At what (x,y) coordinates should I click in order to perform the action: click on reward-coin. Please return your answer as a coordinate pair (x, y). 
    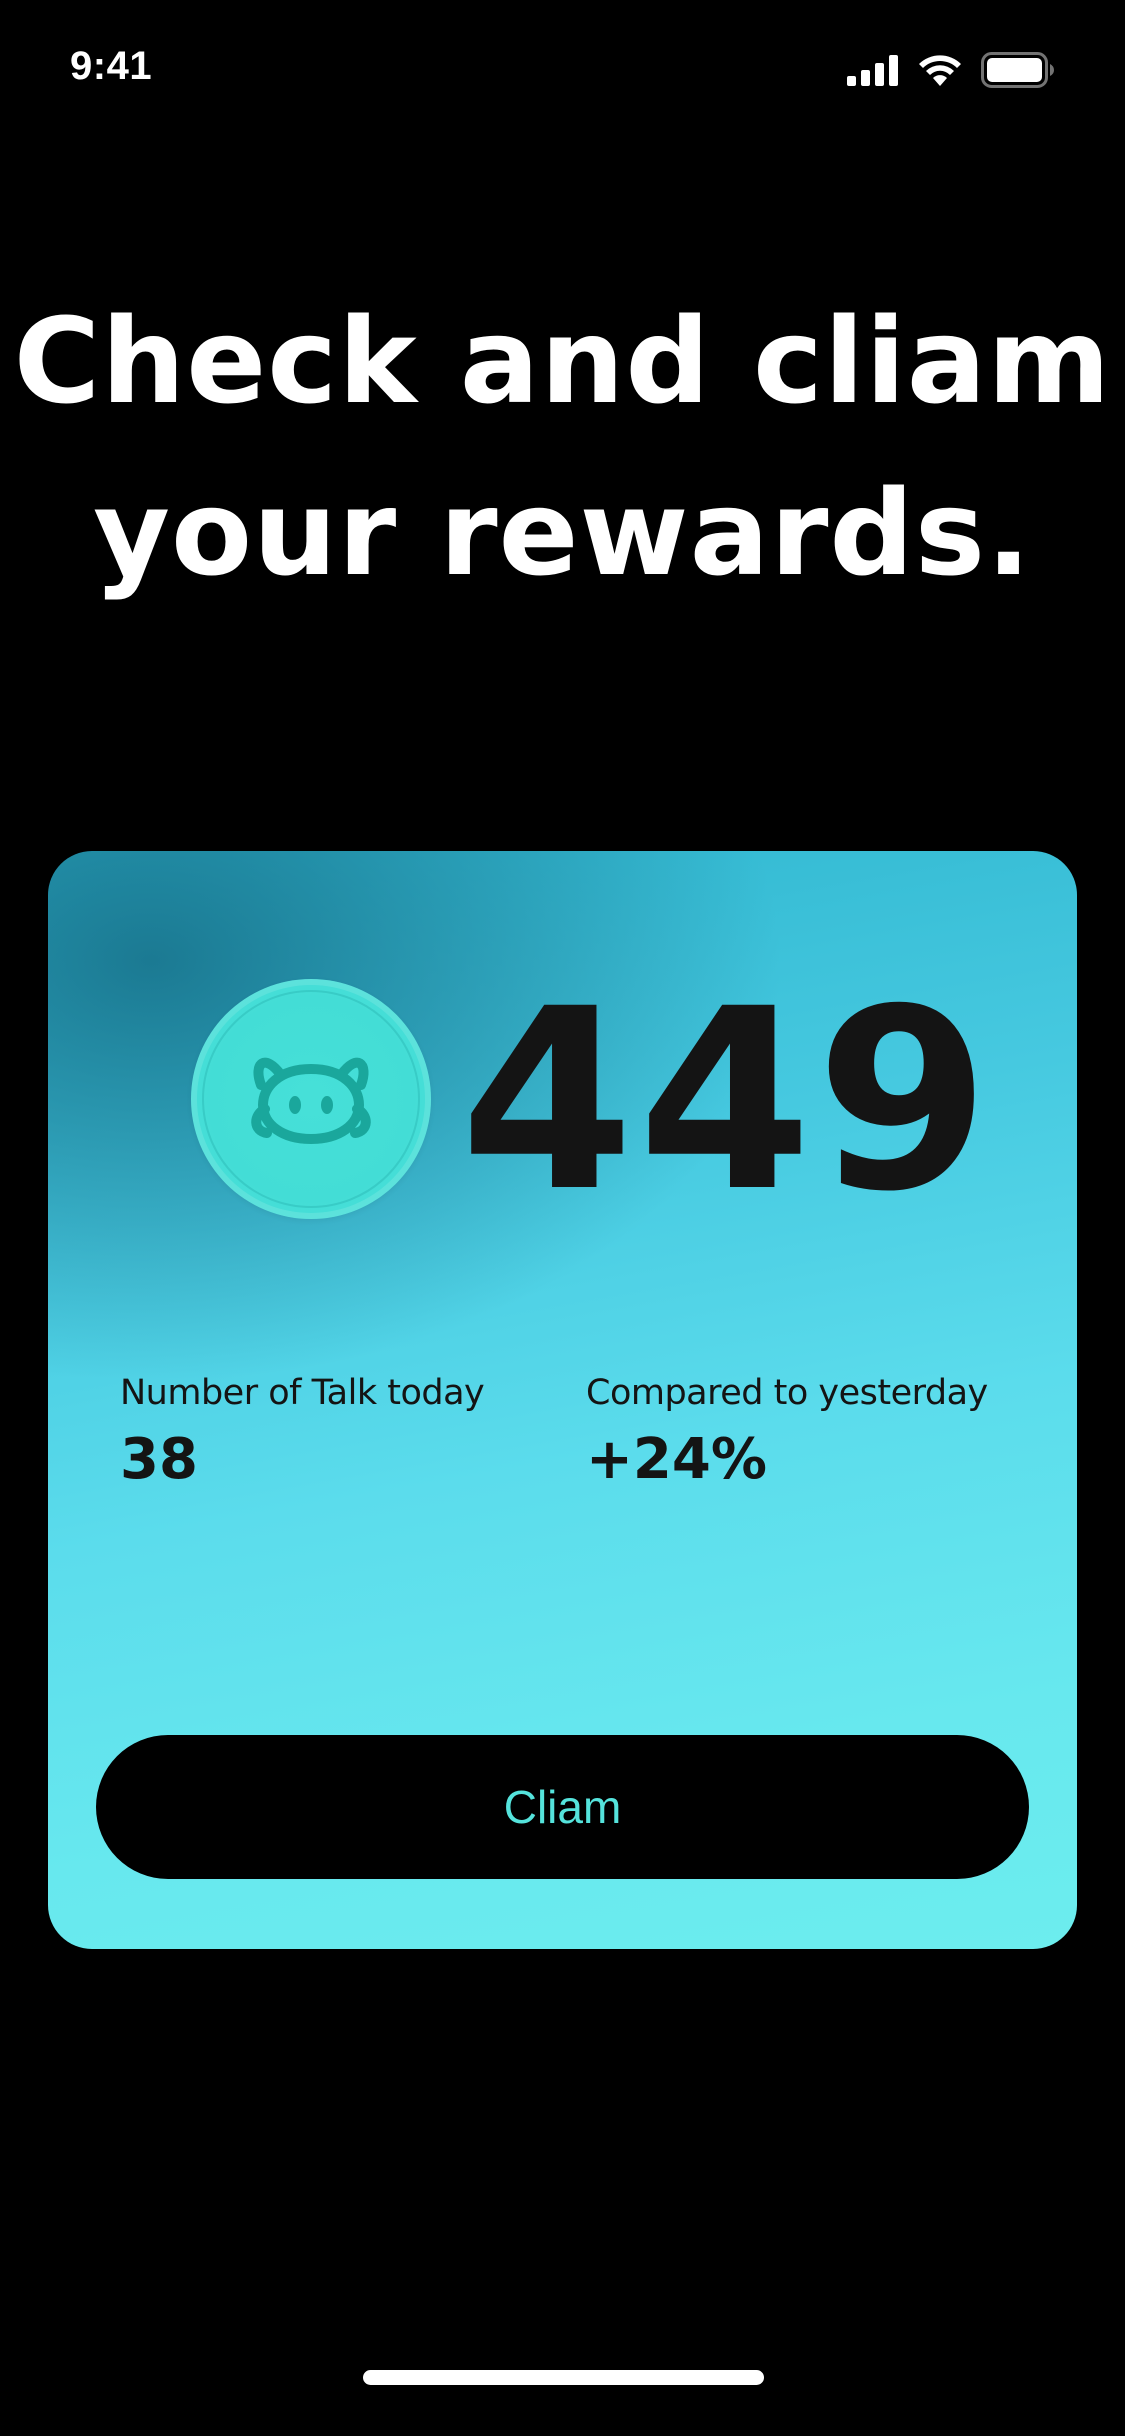
    Looking at the image, I should click on (311, 1099).